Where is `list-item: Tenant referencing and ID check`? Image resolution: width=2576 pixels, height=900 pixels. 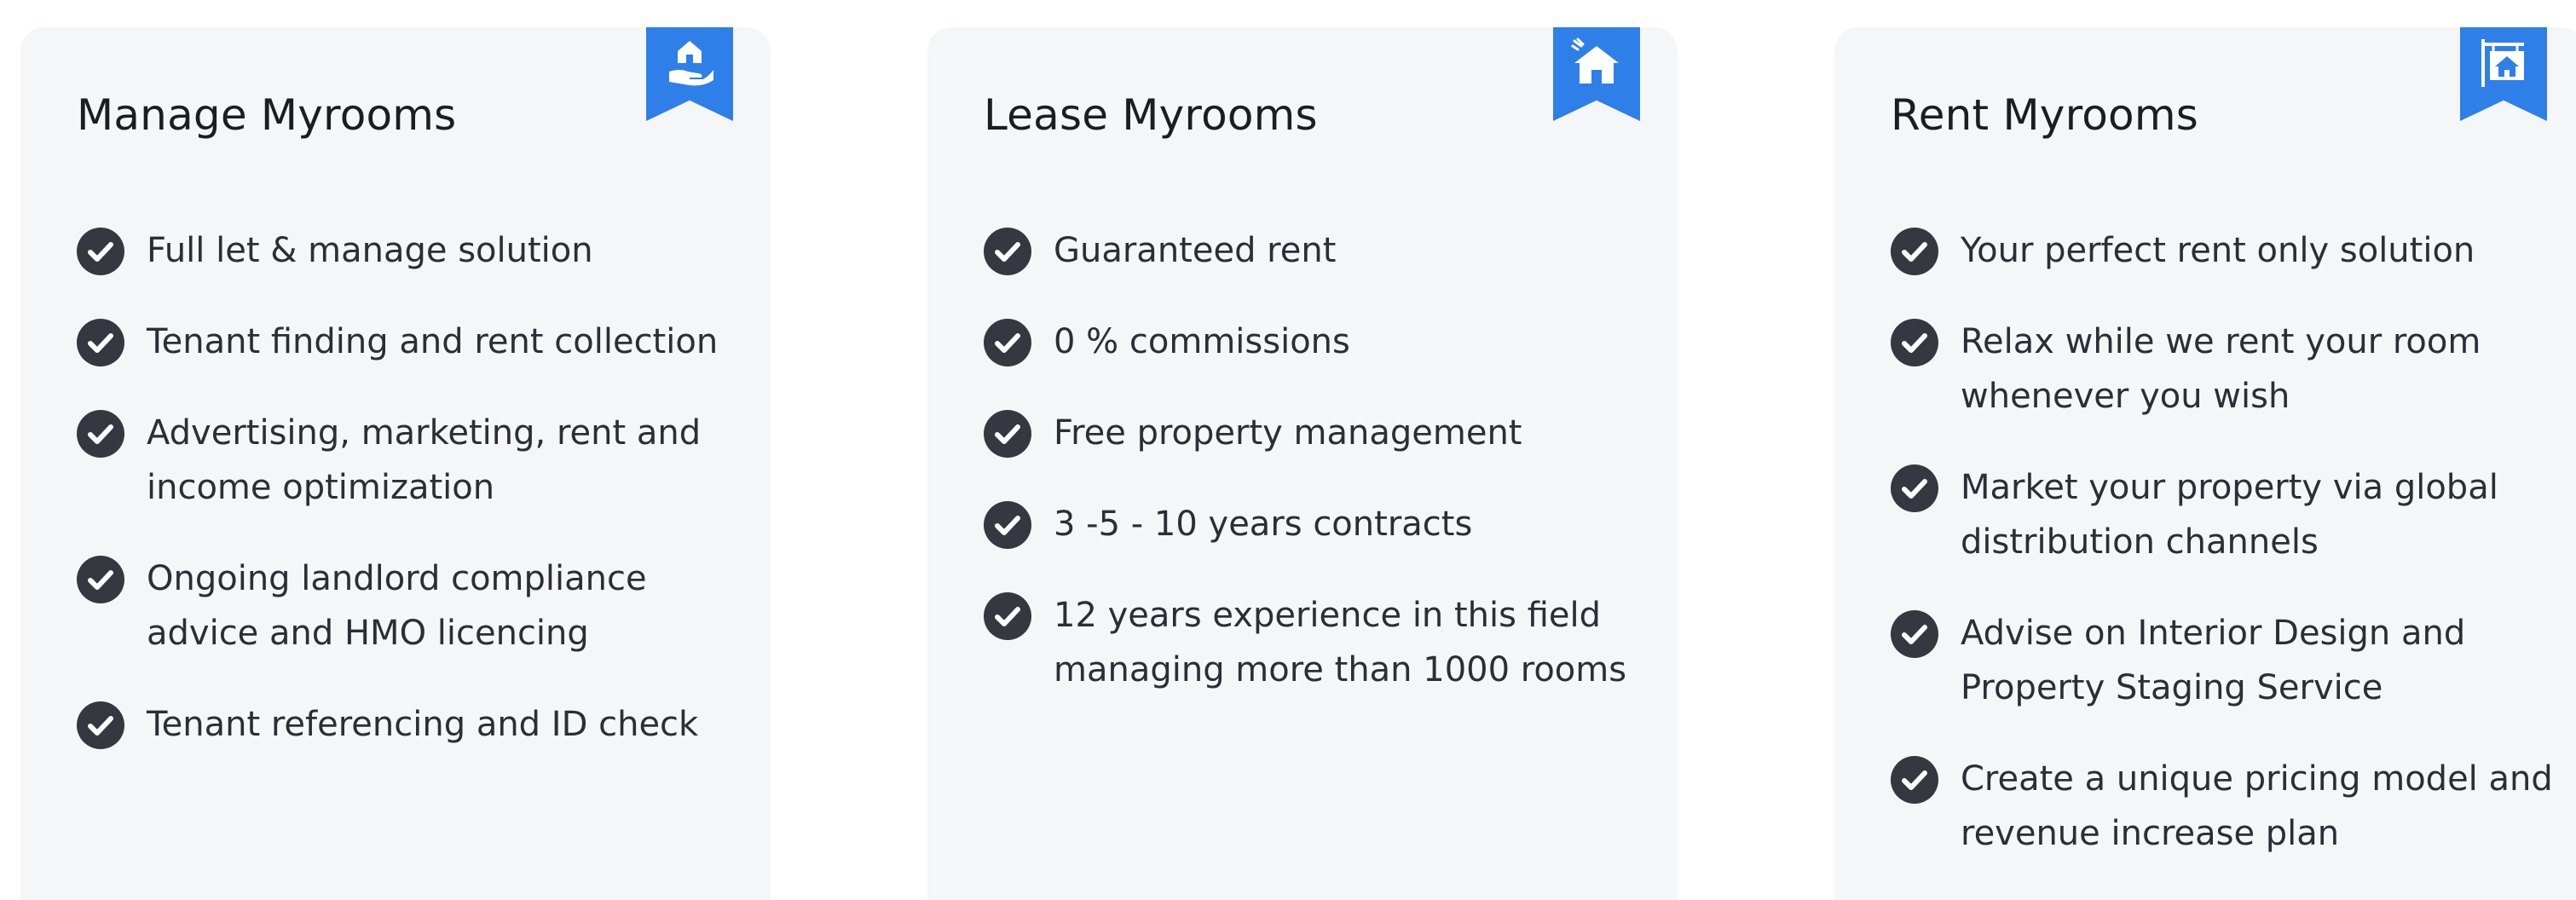 list-item: Tenant referencing and ID check is located at coordinates (409, 724).